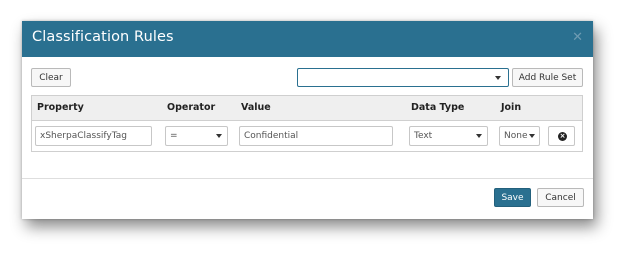  Describe the element at coordinates (51, 77) in the screenshot. I see `clear-button: Clear` at that location.